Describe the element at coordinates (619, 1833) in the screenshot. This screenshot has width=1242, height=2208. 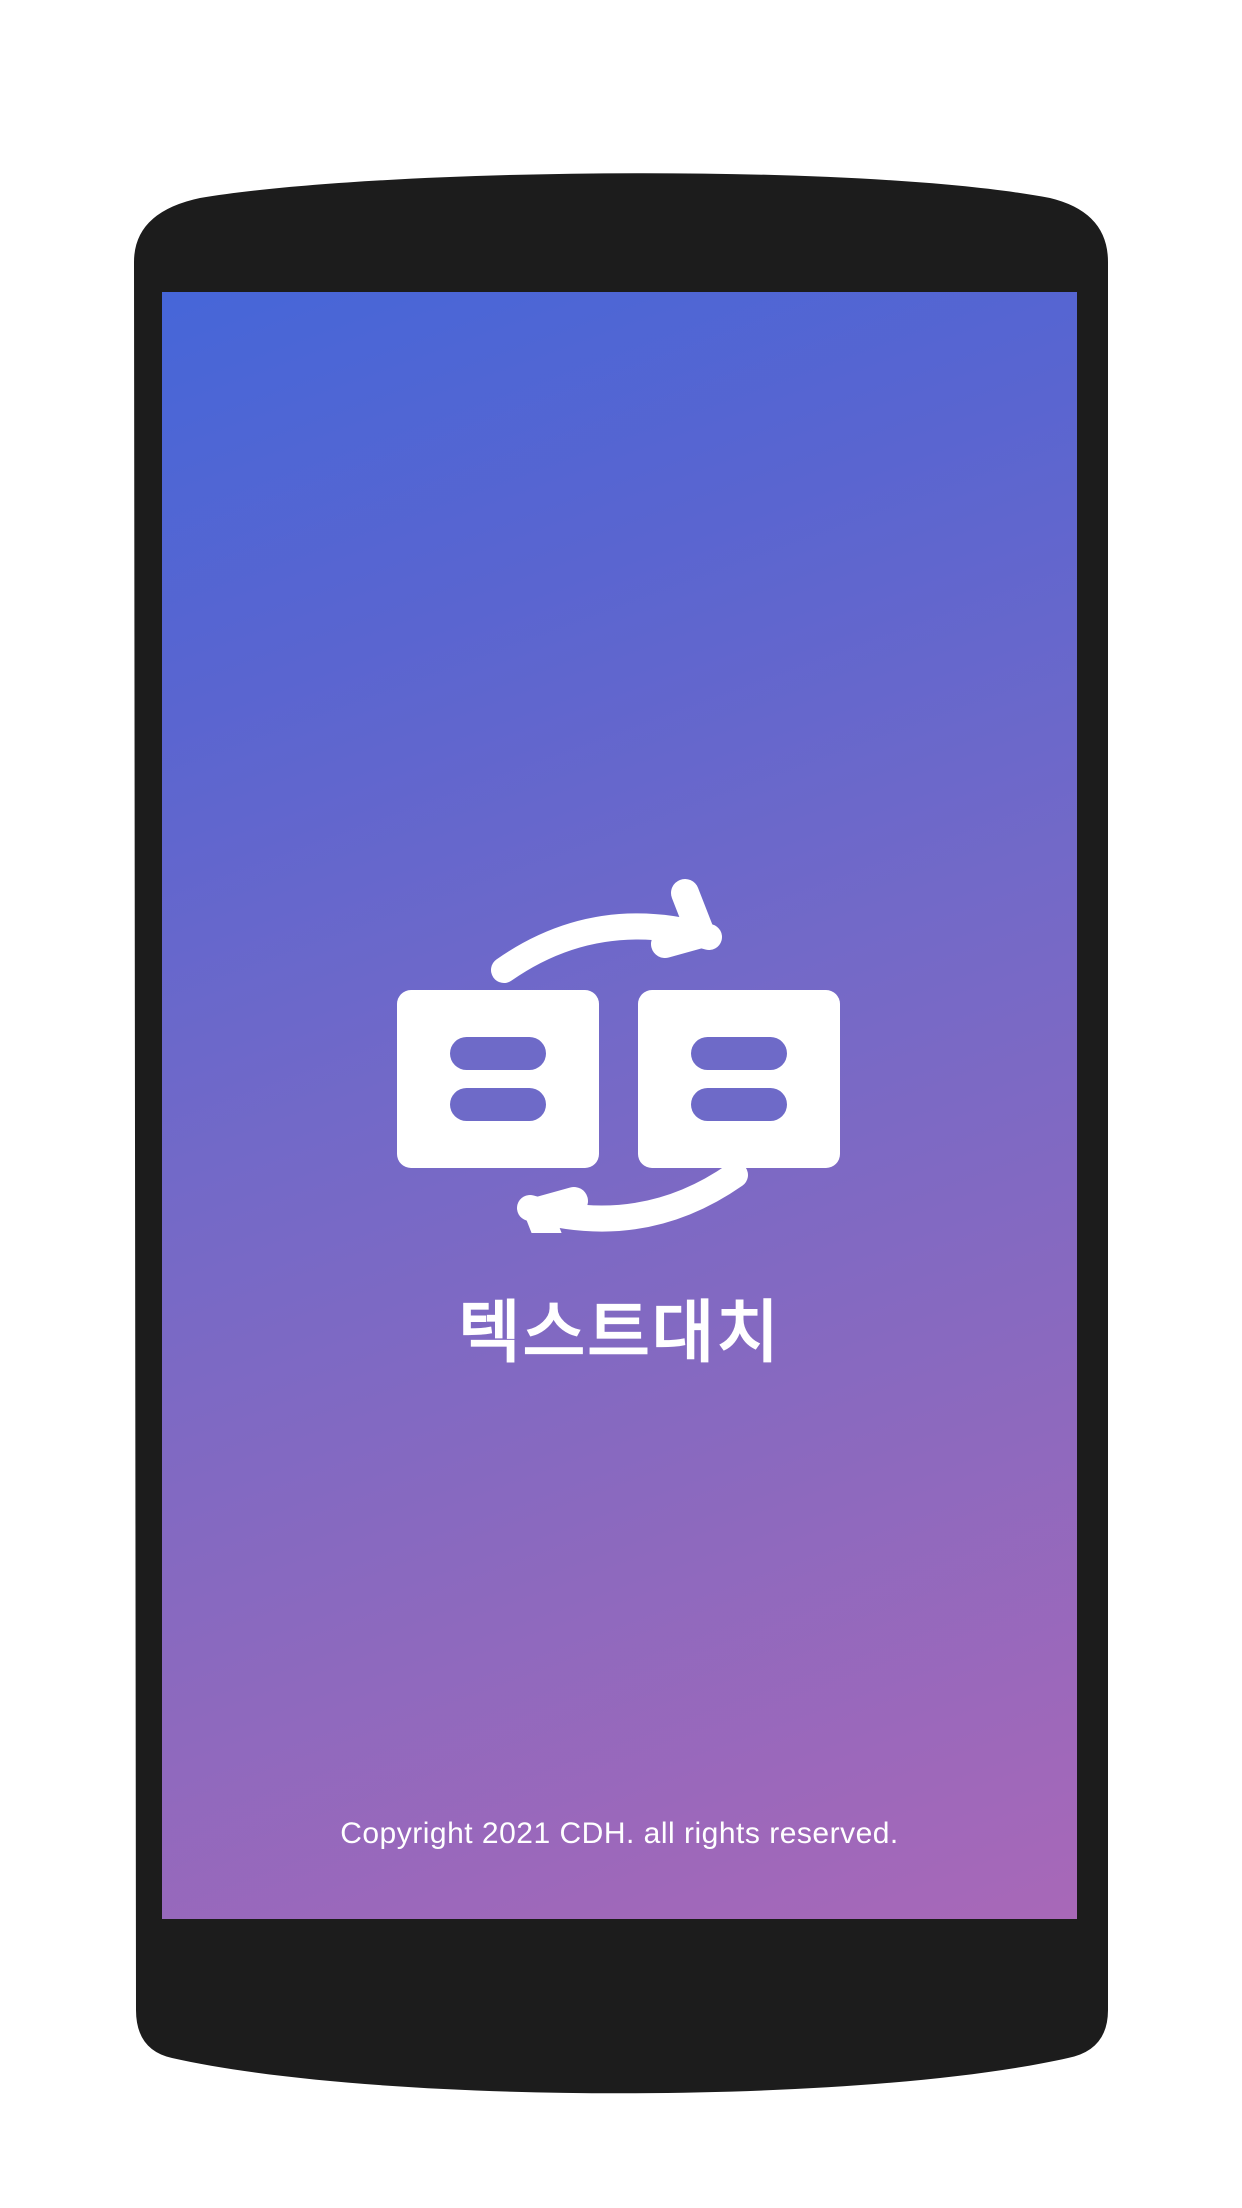
I see `copyright-text: Copyright 2021 CDH. all rights reserved.` at that location.